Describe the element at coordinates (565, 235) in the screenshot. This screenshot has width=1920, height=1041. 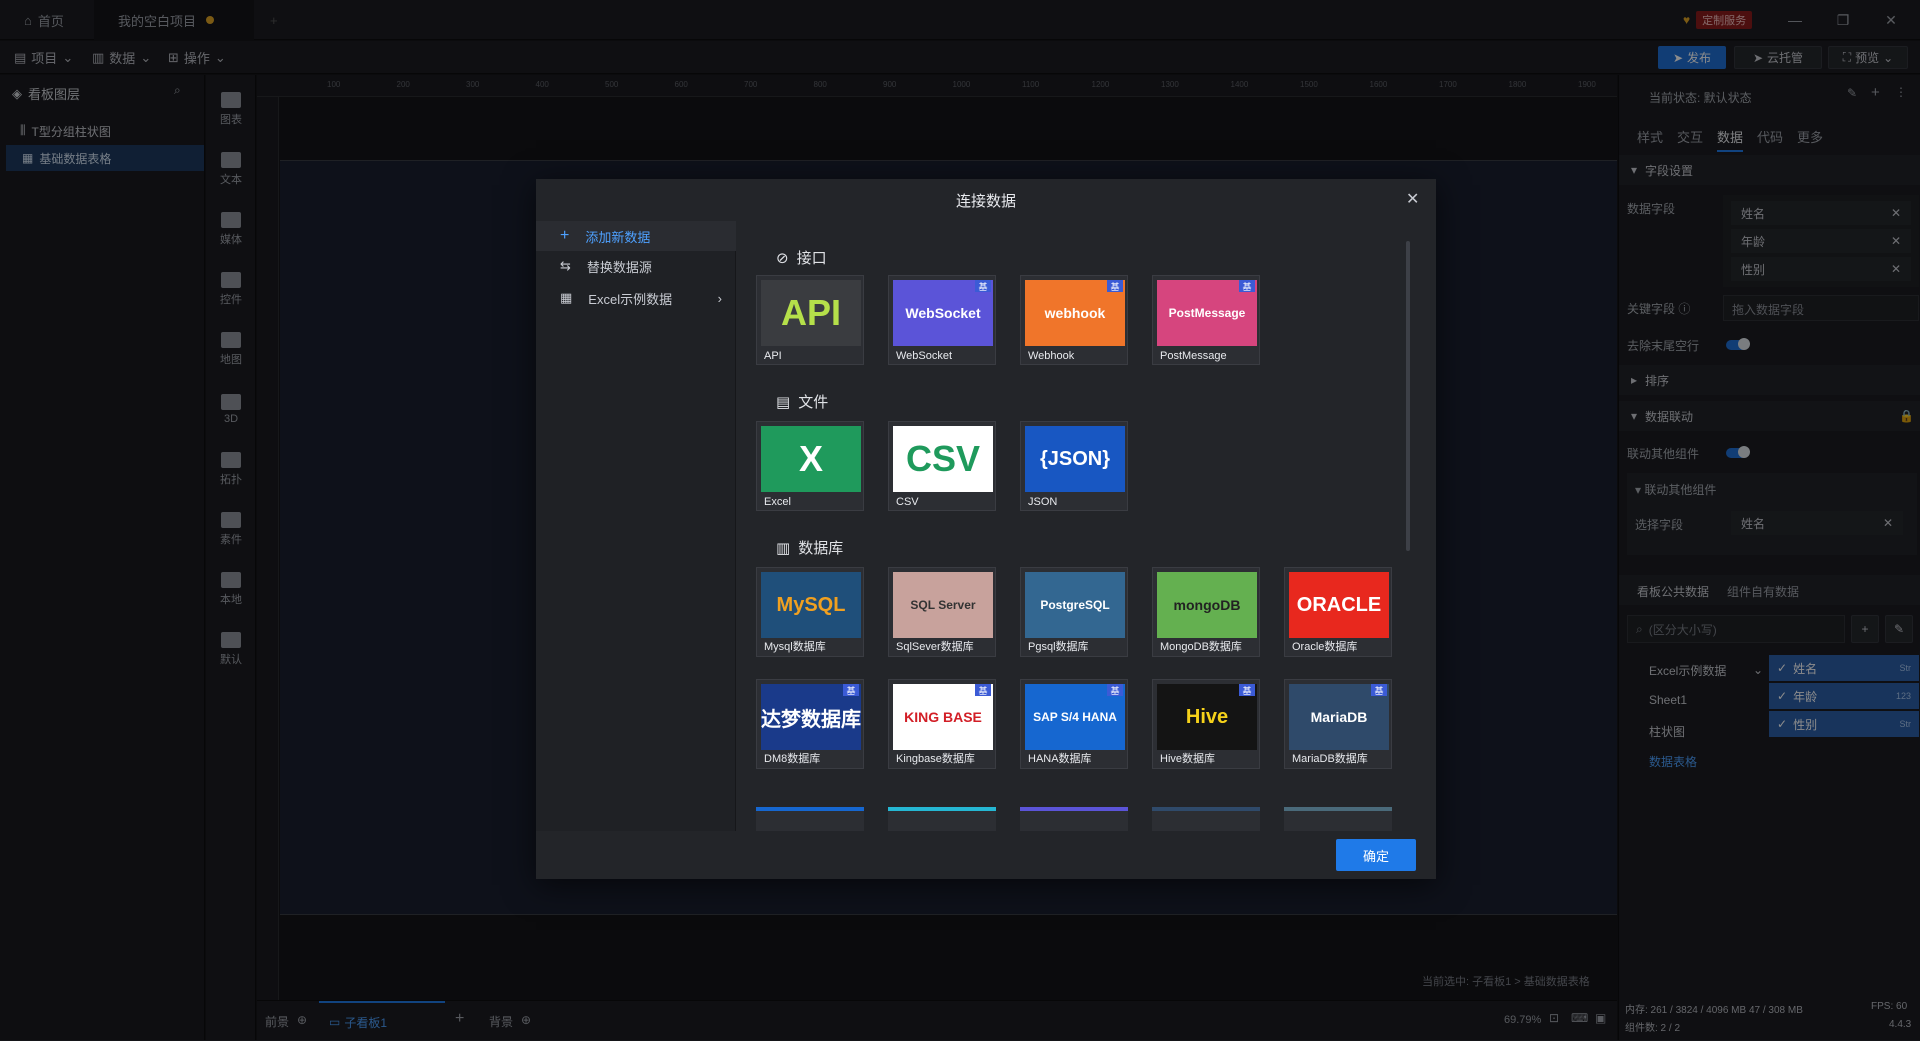
I see `plus-icon: +` at that location.